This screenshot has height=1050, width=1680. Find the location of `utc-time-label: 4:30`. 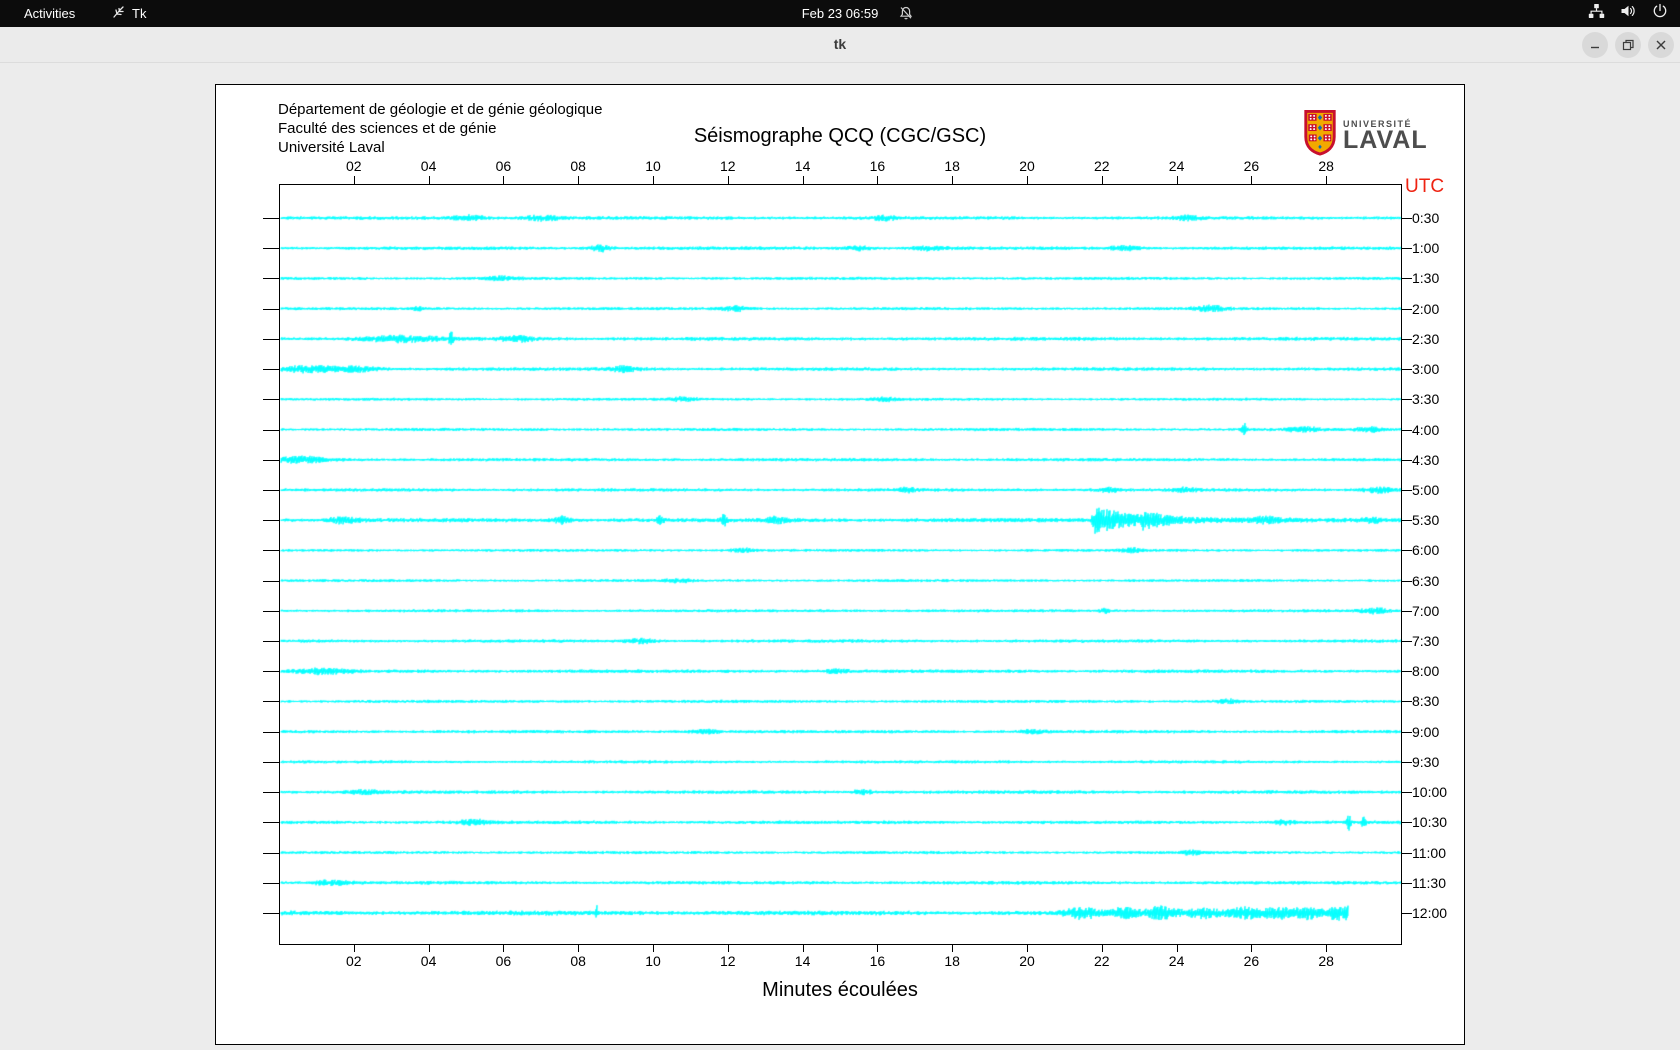

utc-time-label: 4:30 is located at coordinates (1426, 460).